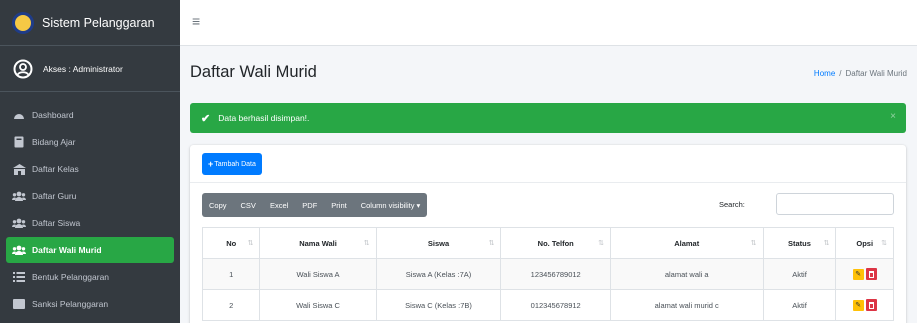 The width and height of the screenshot is (917, 323). What do you see at coordinates (318, 305) in the screenshot?
I see `cell-nama-wali: Wali Siswa C` at bounding box center [318, 305].